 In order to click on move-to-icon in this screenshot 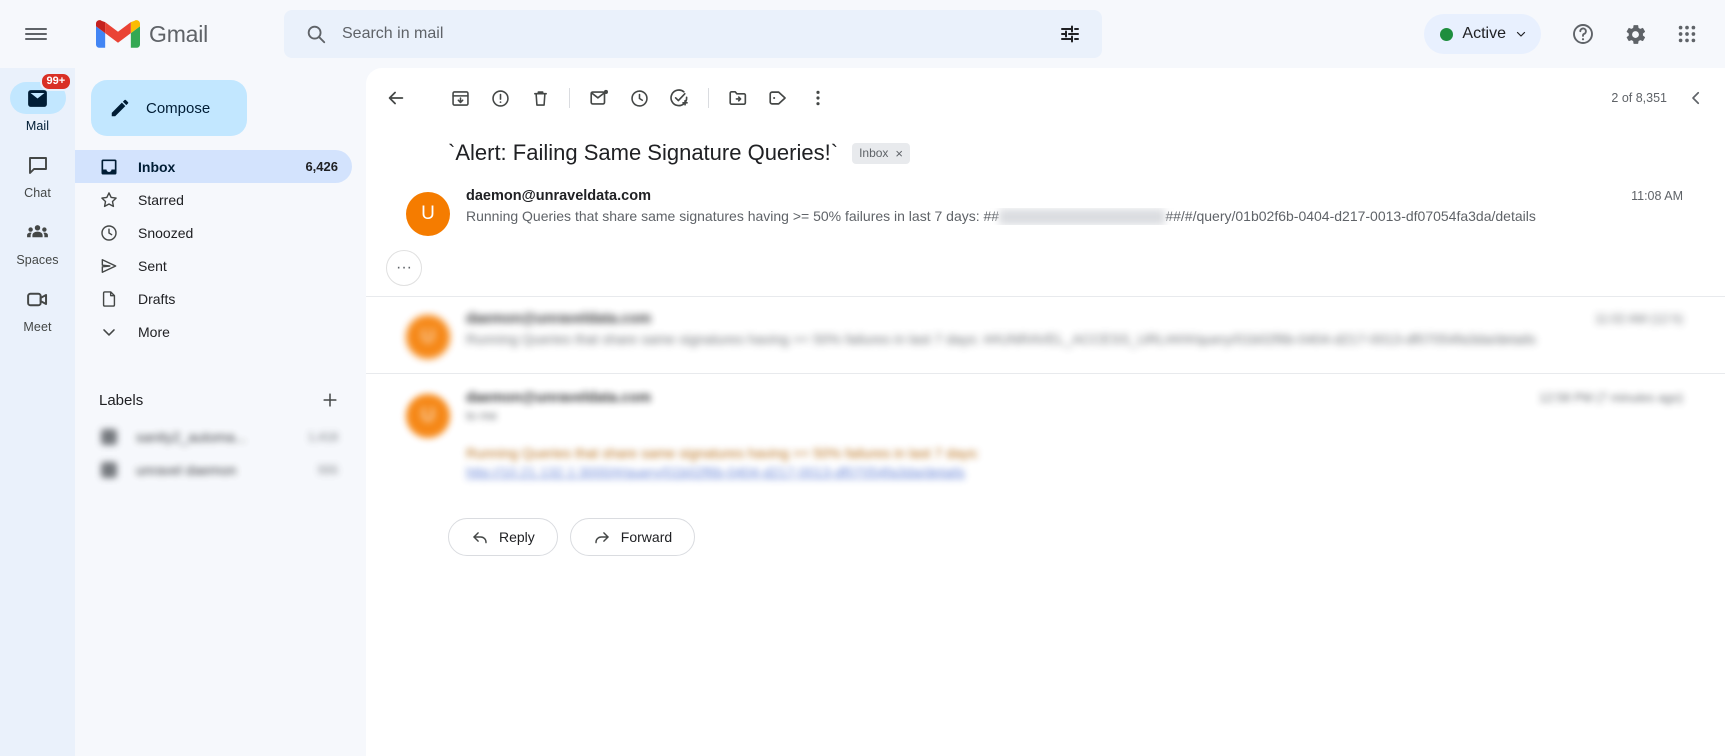, I will do `click(738, 98)`.